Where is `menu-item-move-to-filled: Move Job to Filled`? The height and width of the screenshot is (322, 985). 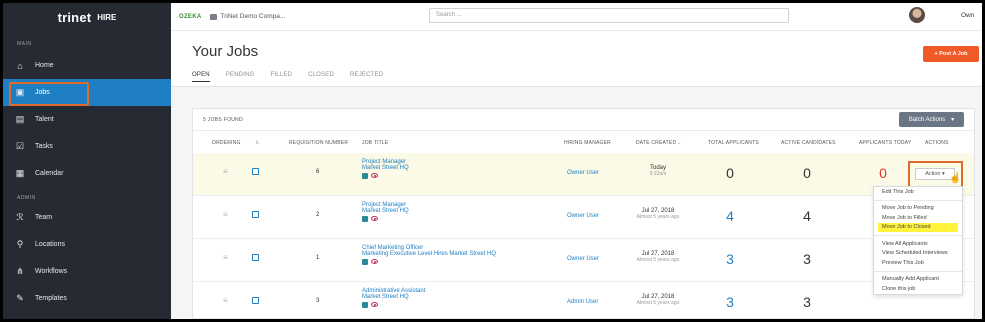
menu-item-move-to-filled: Move Job to Filled is located at coordinates (918, 218).